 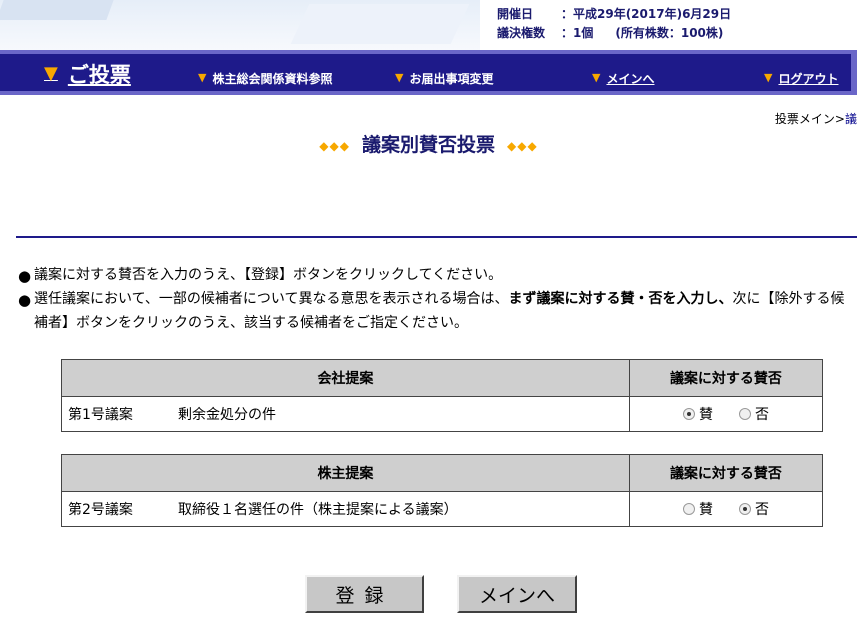 I want to click on meeting-info: 開催日 ：平成29年(2017年)6月29日 議決権数 ：1個 (所有株数：100株), so click(x=614, y=24).